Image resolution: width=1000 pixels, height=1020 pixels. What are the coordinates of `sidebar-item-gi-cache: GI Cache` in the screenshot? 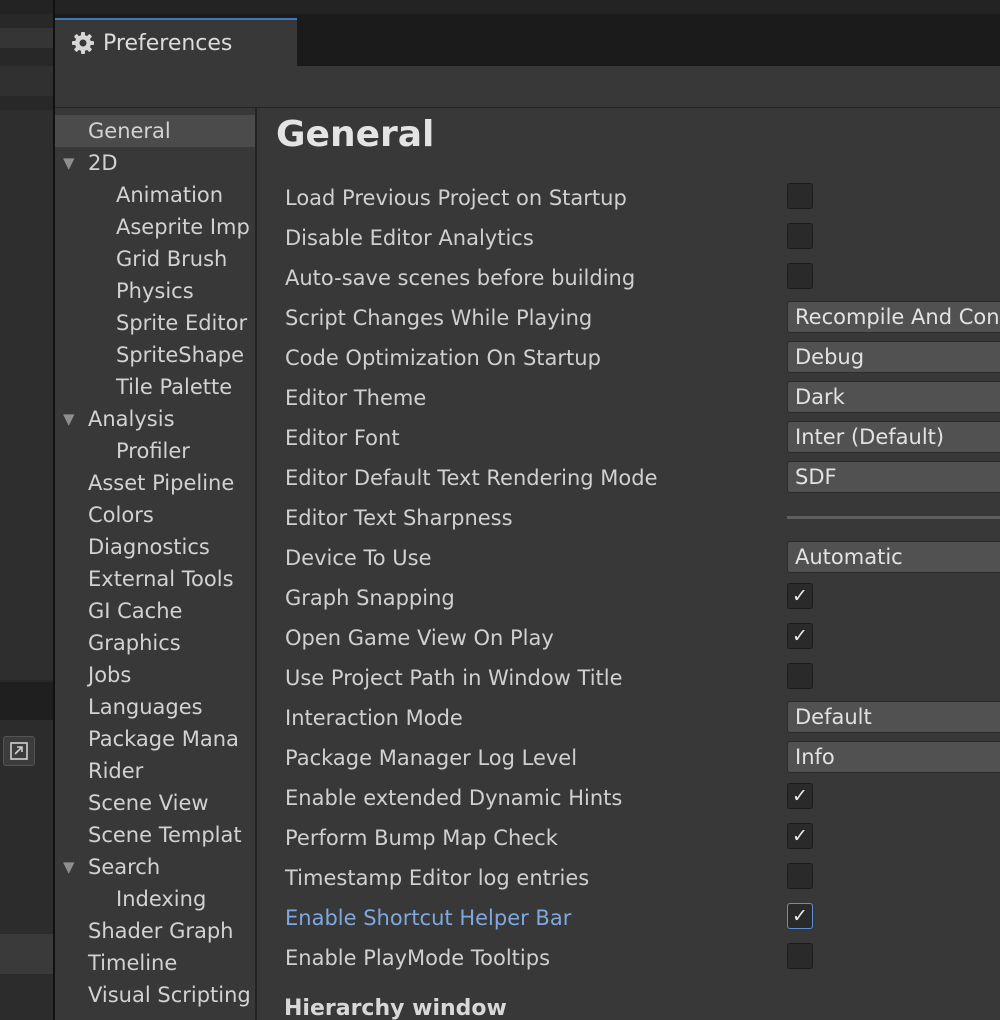 It's located at (155, 611).